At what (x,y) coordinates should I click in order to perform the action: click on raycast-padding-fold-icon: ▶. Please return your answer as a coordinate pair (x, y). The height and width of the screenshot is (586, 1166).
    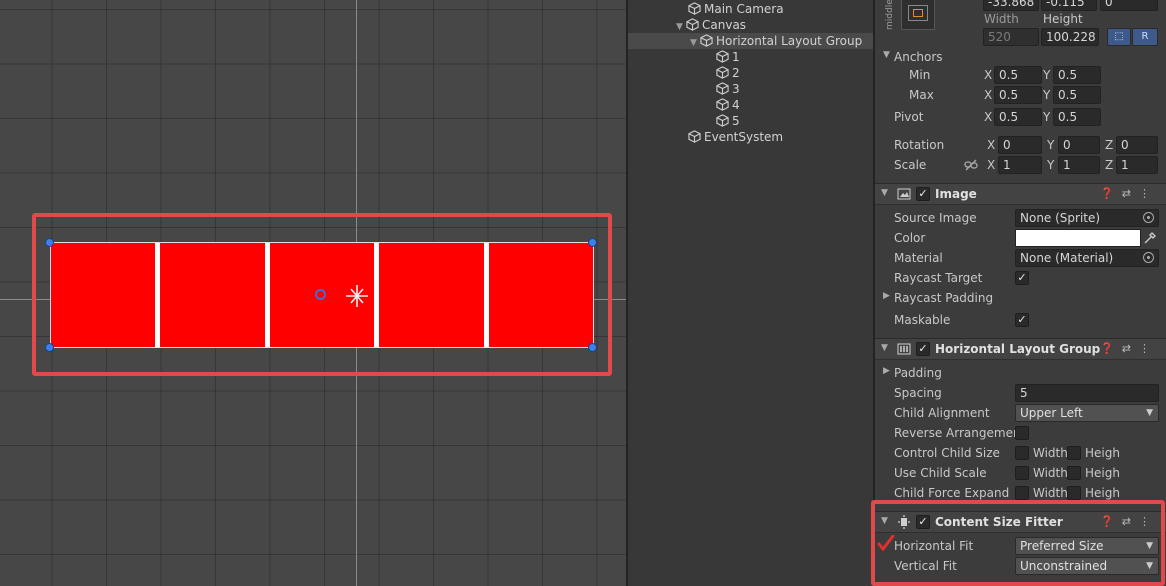
    Looking at the image, I should click on (886, 296).